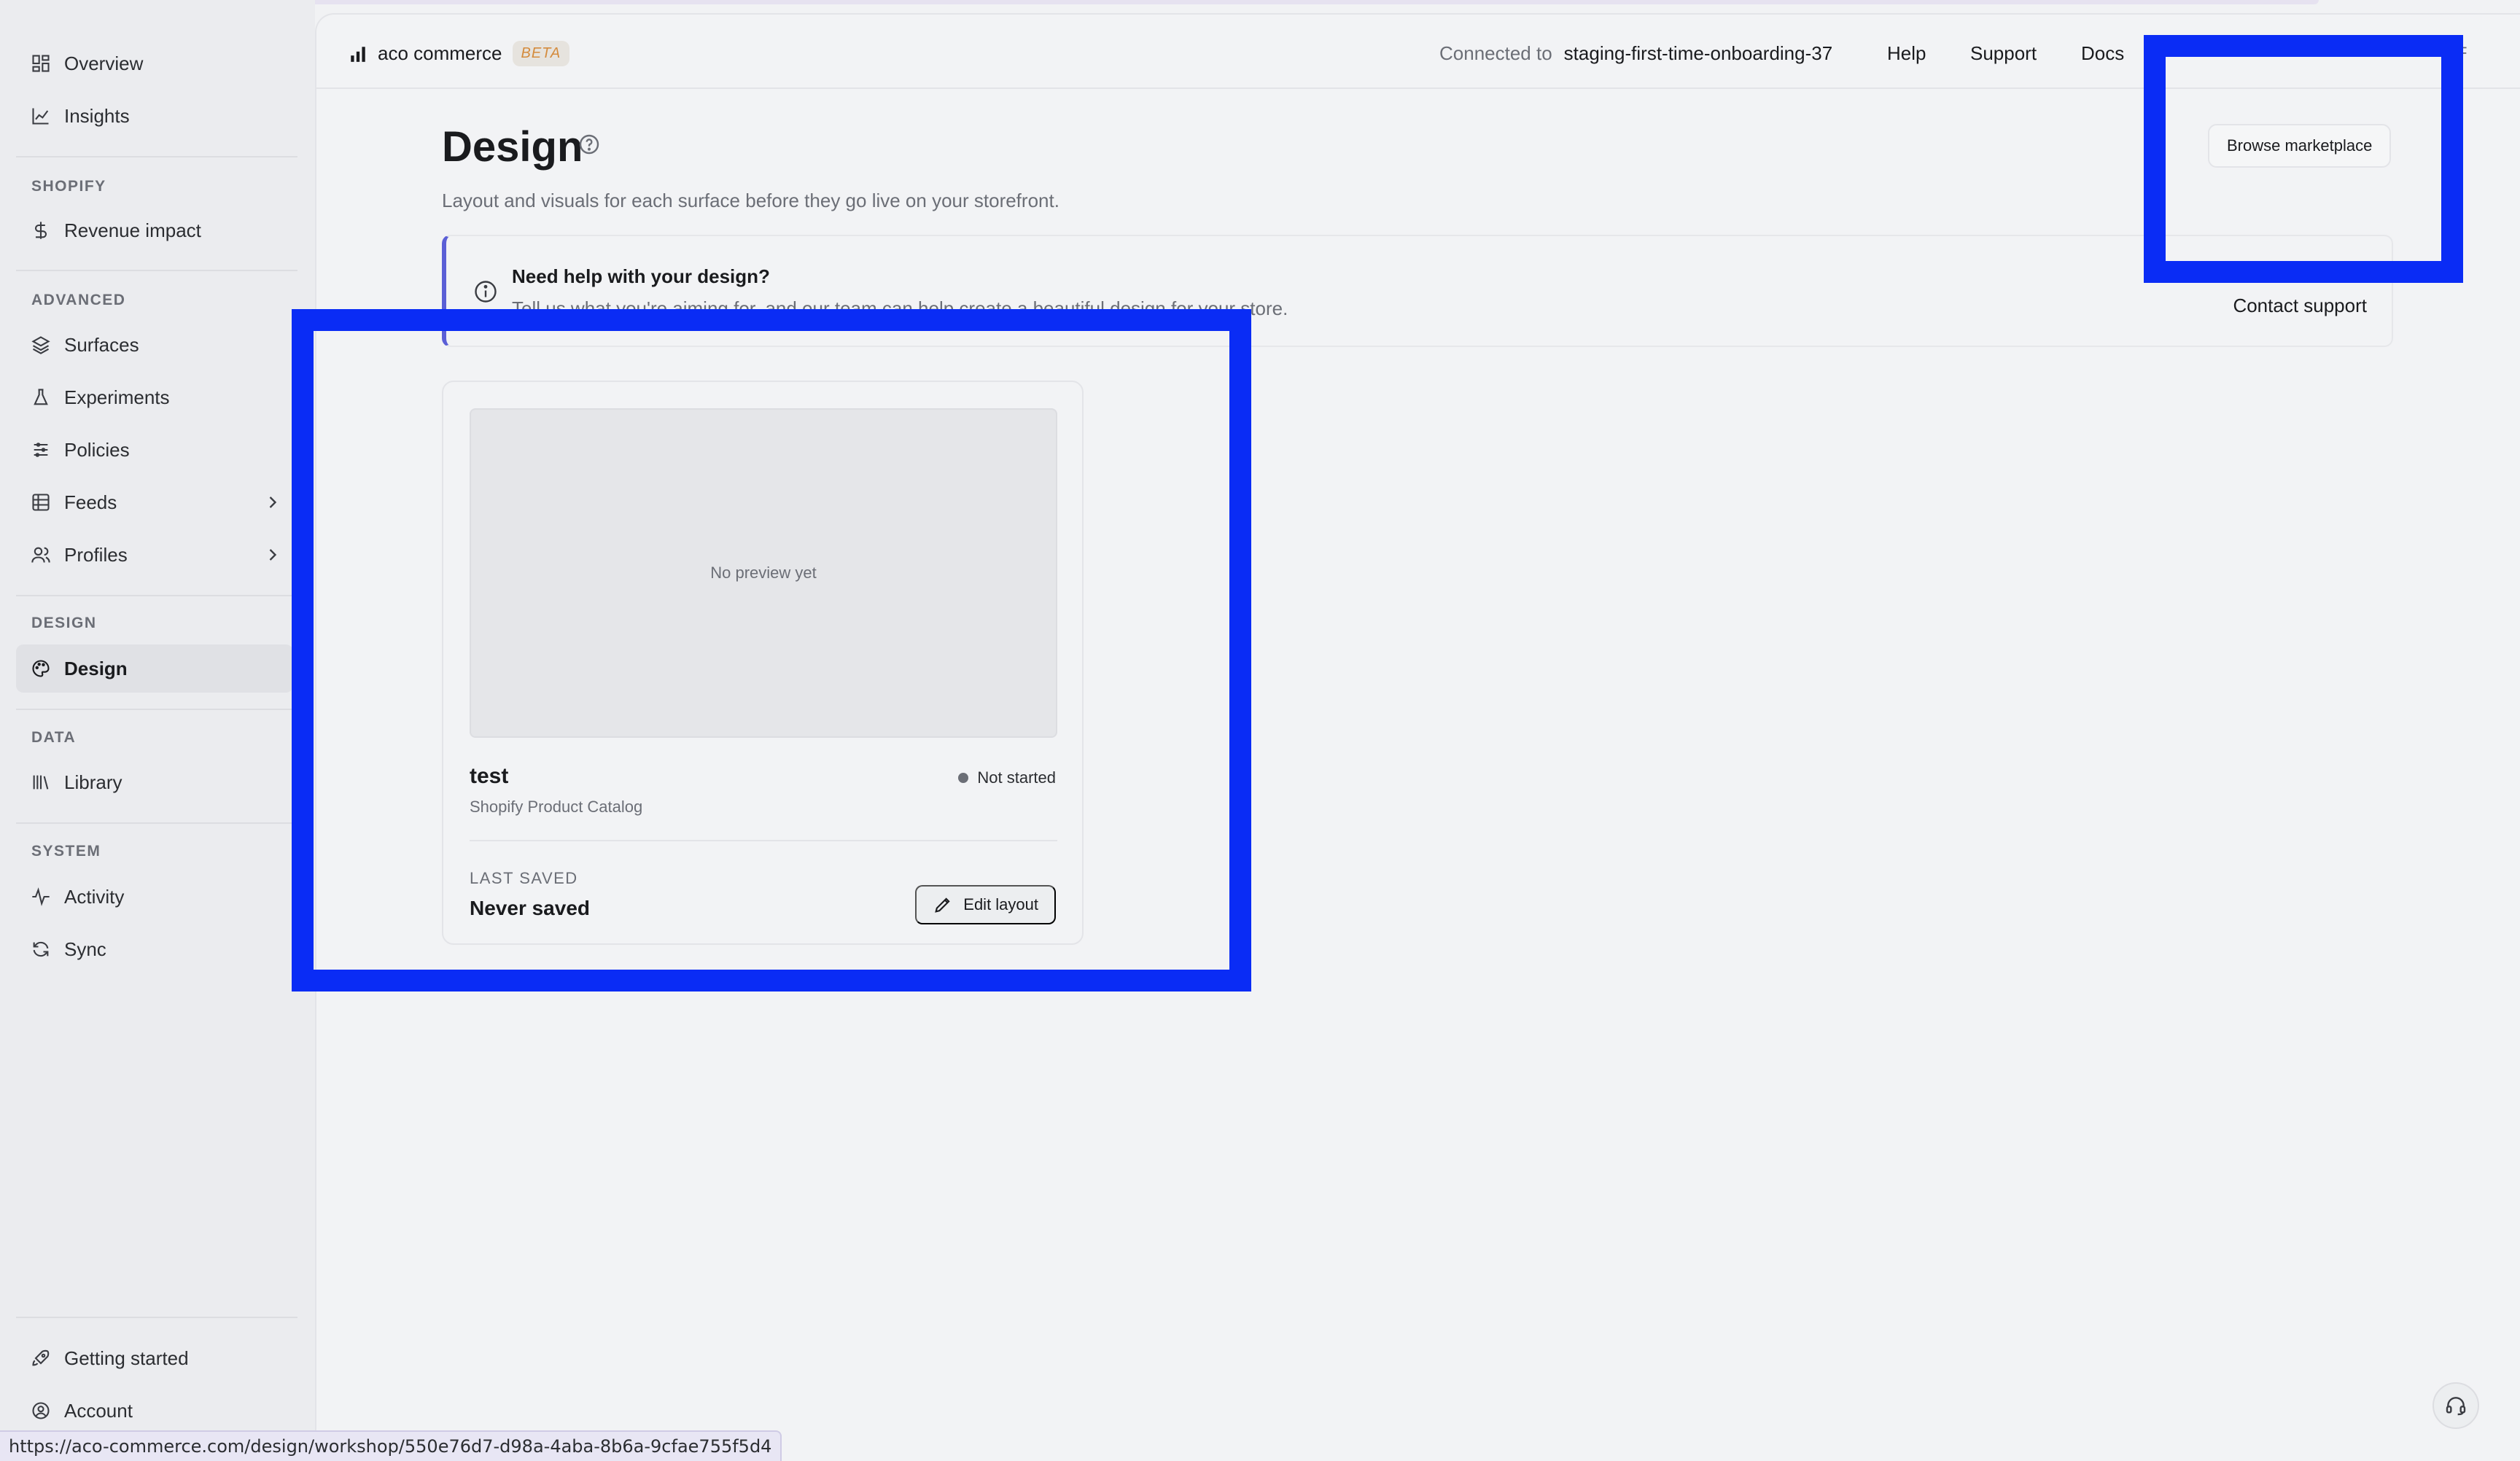 The height and width of the screenshot is (1461, 2520). I want to click on info-icon, so click(486, 292).